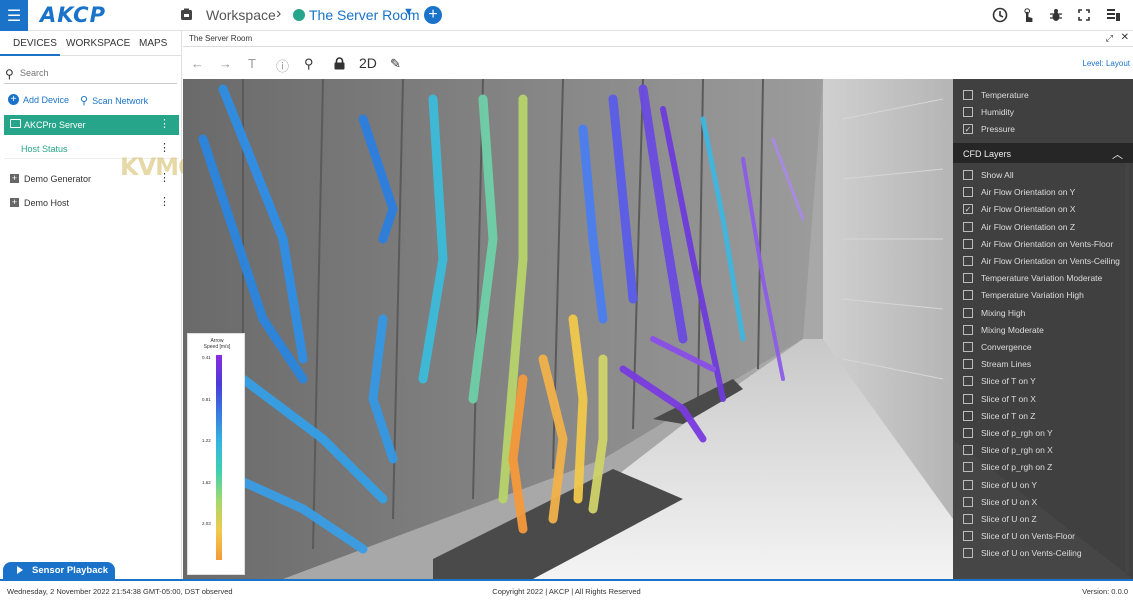 The height and width of the screenshot is (600, 1133). Describe the element at coordinates (309, 64) in the screenshot. I see `search-icon: ⚲` at that location.